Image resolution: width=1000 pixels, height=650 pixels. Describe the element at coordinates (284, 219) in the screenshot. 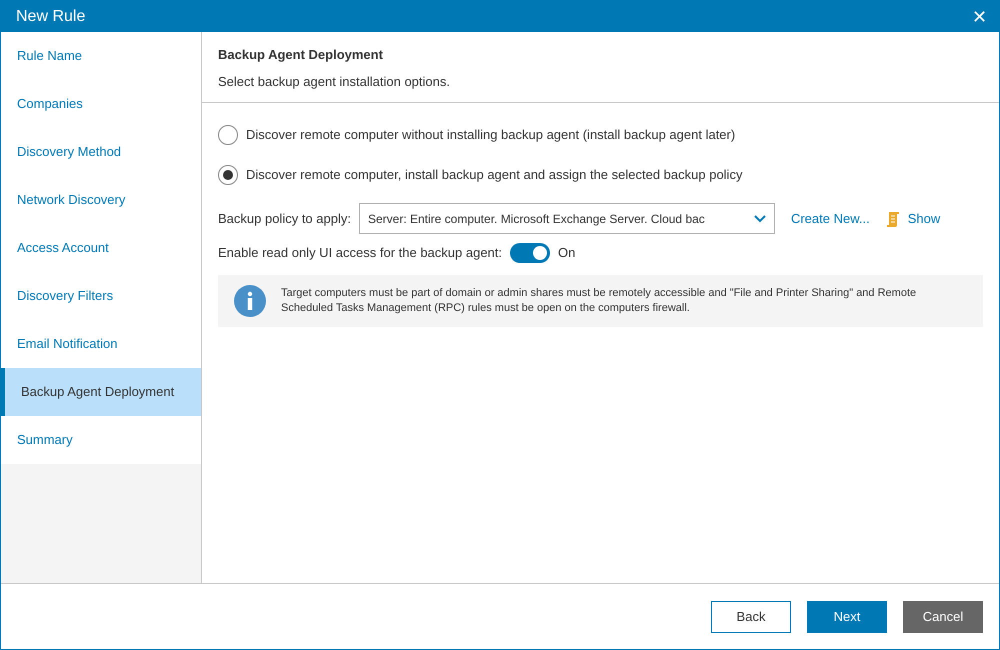

I see `policy-label: Backup policy to apply:` at that location.